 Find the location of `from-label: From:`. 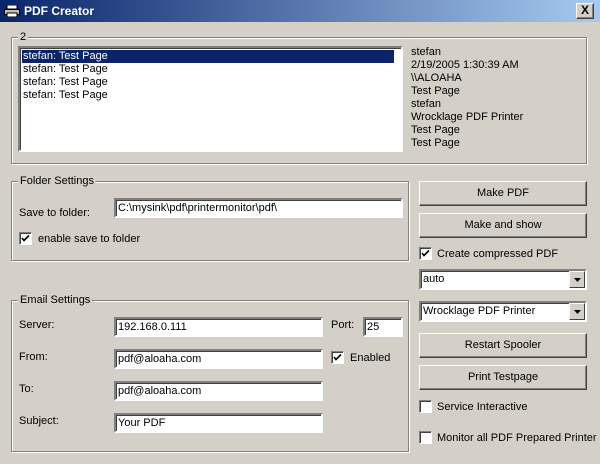

from-label: From: is located at coordinates (33, 357).